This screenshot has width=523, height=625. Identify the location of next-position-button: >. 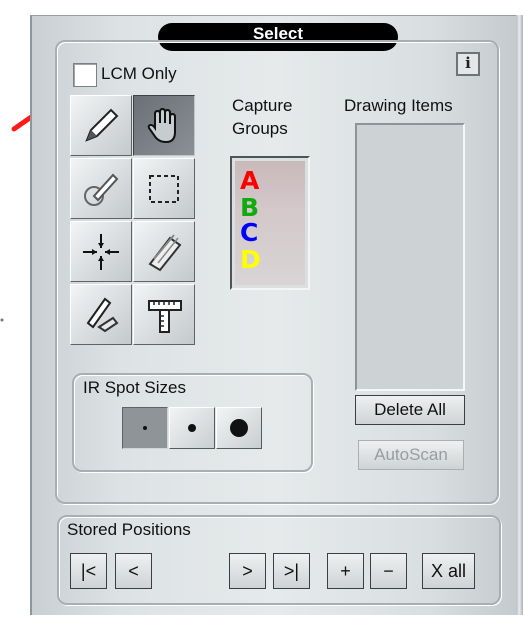
(247, 571).